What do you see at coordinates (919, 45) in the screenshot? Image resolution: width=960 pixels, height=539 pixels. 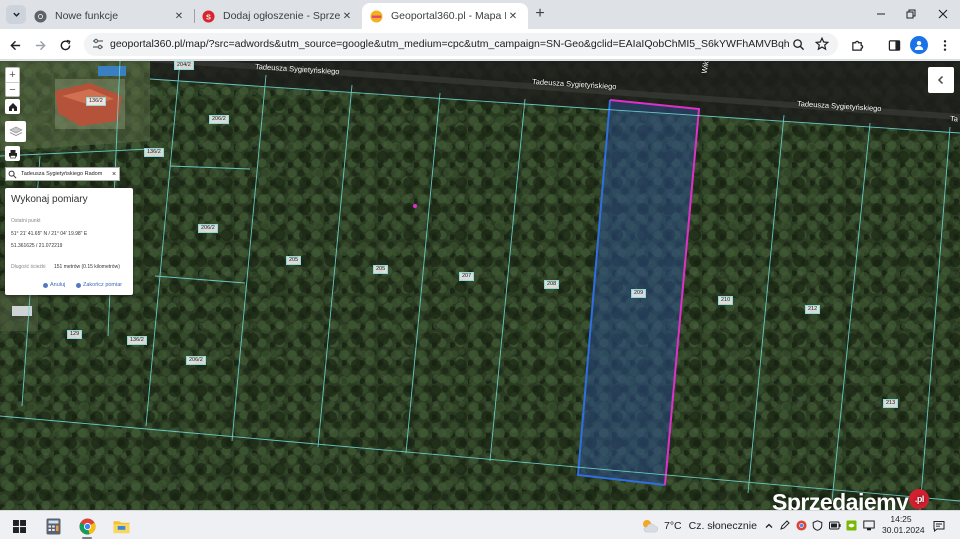 I see `profile-avatar` at bounding box center [919, 45].